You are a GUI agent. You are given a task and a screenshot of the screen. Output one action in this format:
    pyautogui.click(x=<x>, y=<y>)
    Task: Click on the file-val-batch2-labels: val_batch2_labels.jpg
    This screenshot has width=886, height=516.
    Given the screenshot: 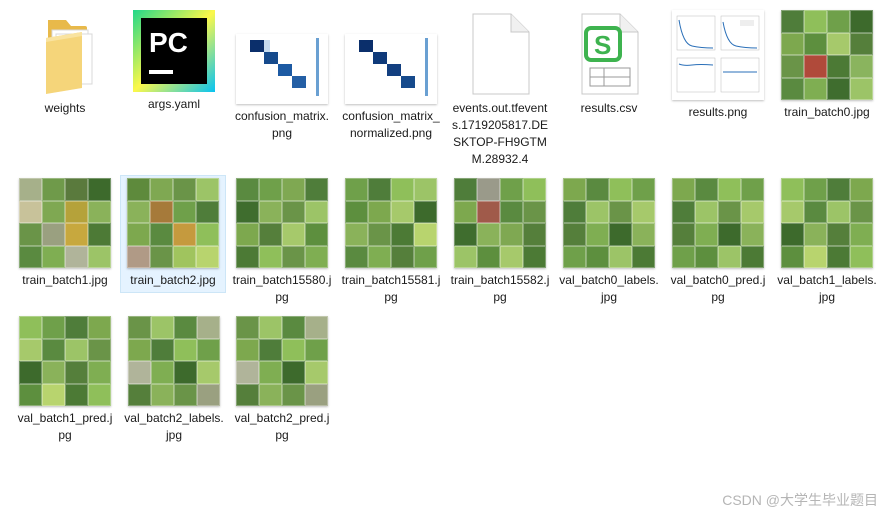 What is the action you would take?
    pyautogui.click(x=174, y=380)
    